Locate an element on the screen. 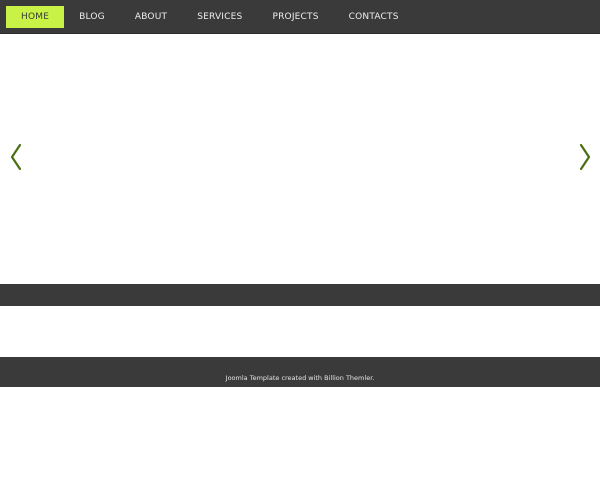  chevron-right-icon is located at coordinates (585, 157).